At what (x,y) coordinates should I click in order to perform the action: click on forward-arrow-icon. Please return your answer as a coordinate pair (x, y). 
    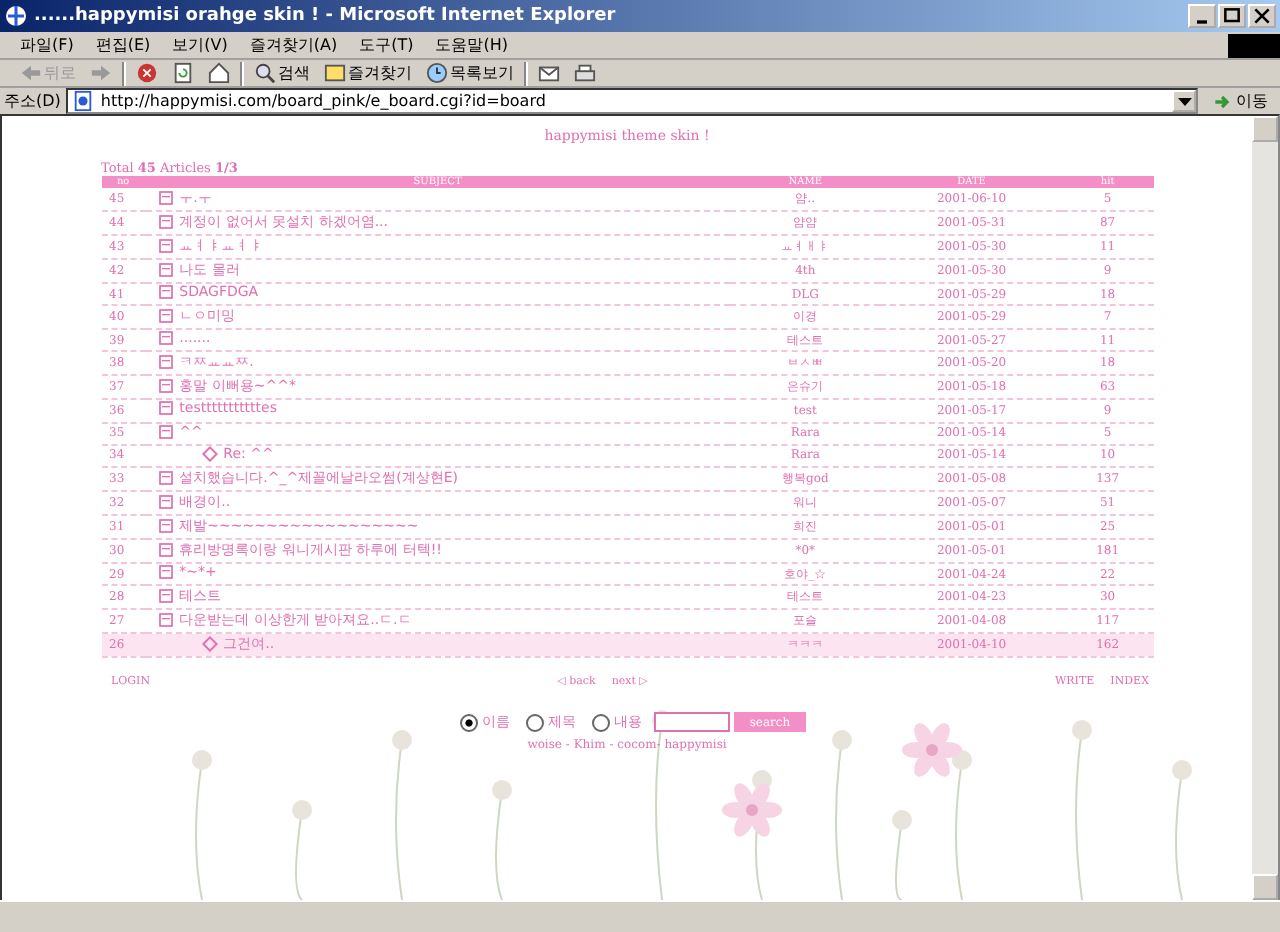
    Looking at the image, I should click on (101, 73).